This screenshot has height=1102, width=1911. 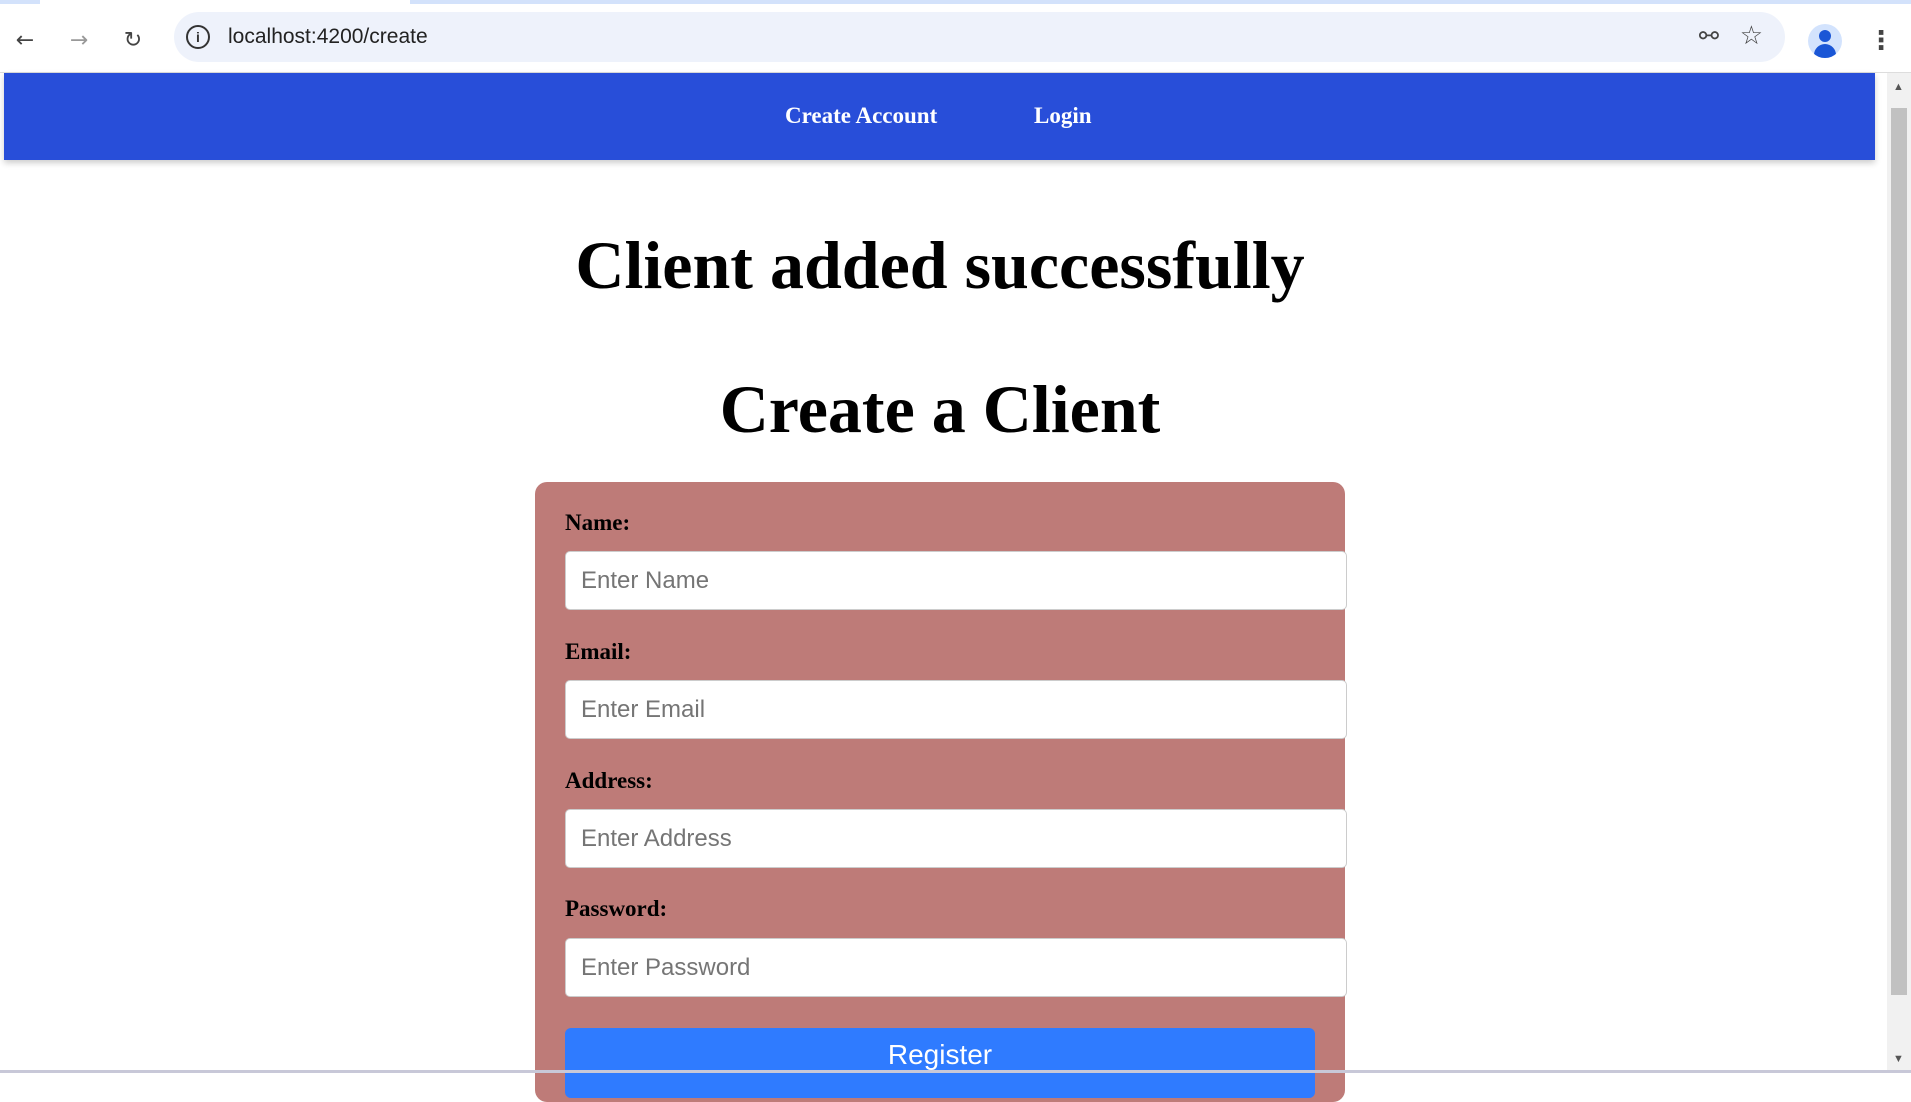 I want to click on reload-icon: ↻, so click(x=133, y=41).